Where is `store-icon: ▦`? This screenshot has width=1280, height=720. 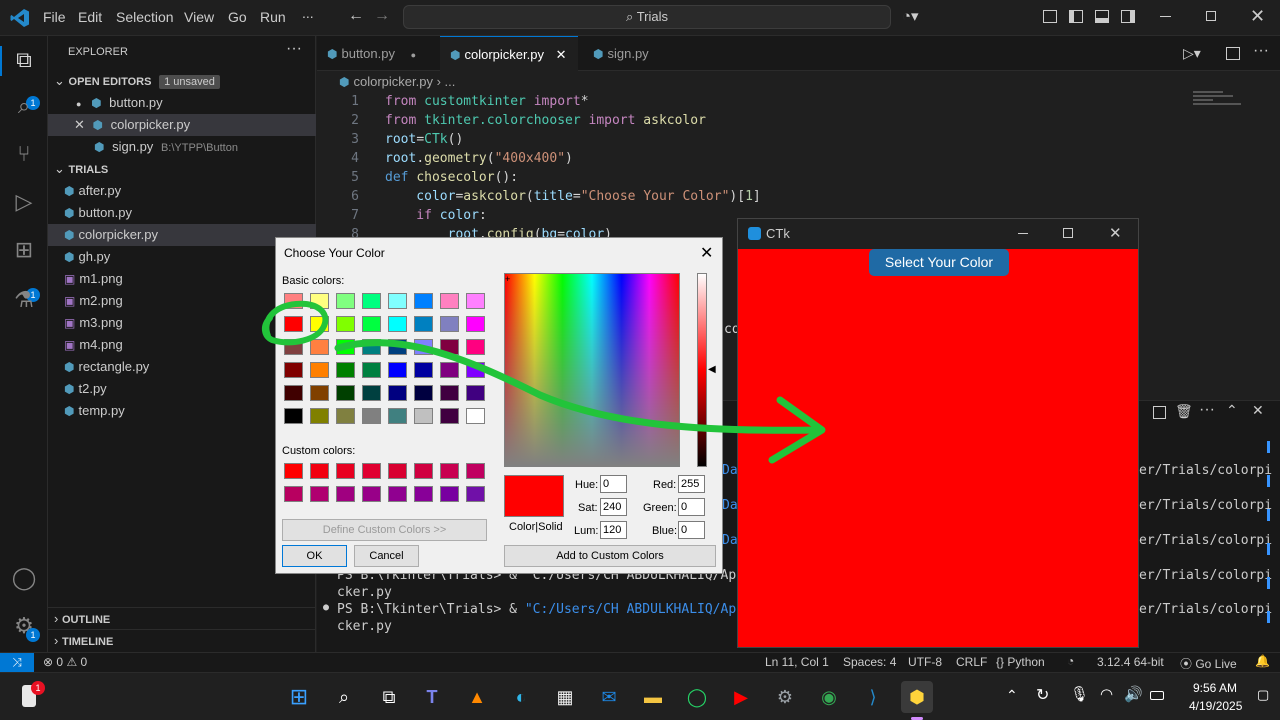 store-icon: ▦ is located at coordinates (565, 697).